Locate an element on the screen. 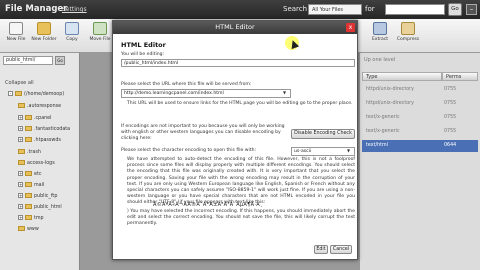 Image resolution: width=480 pixels, height=270 pixels. path-go-button: Go is located at coordinates (60, 60).